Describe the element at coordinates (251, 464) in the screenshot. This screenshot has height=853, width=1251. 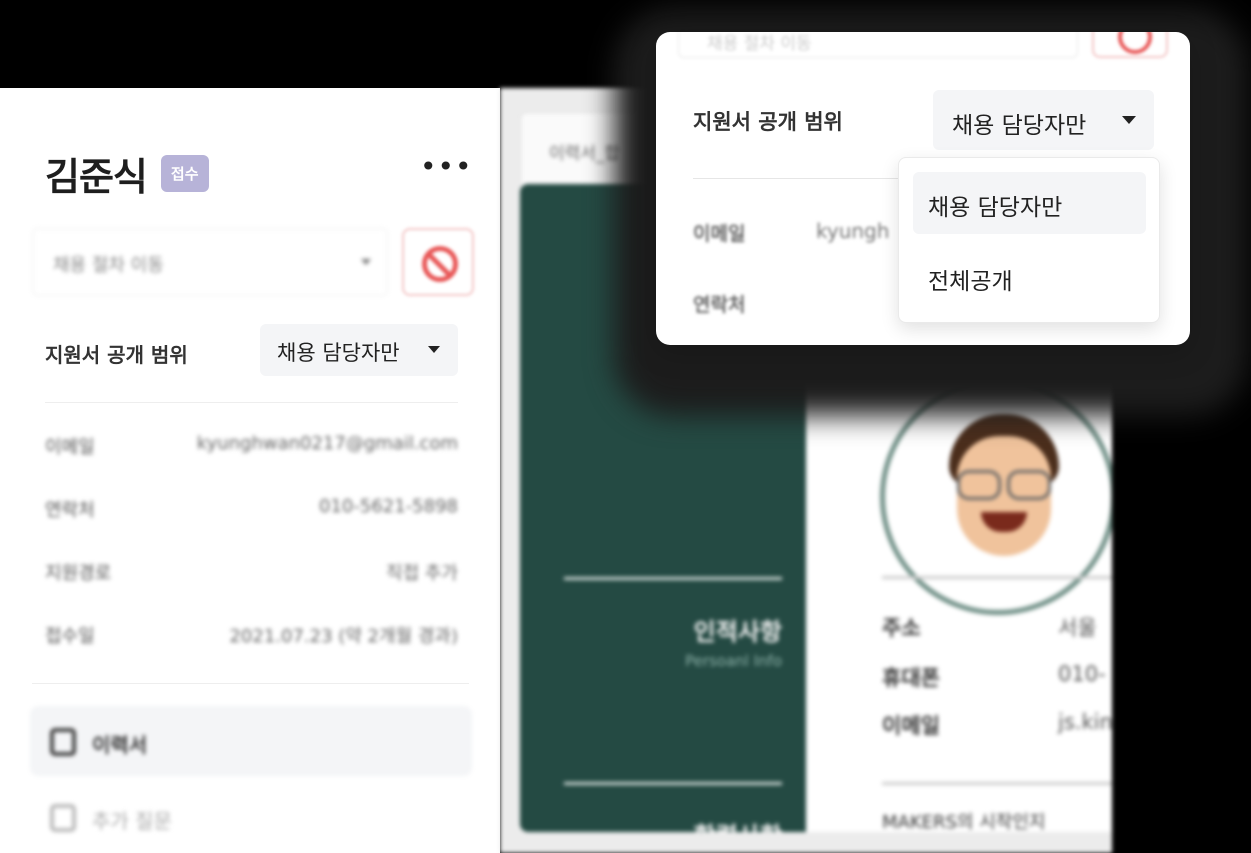
I see `info-row-email: 이메일 kyunghwan0217@gmail.com` at that location.